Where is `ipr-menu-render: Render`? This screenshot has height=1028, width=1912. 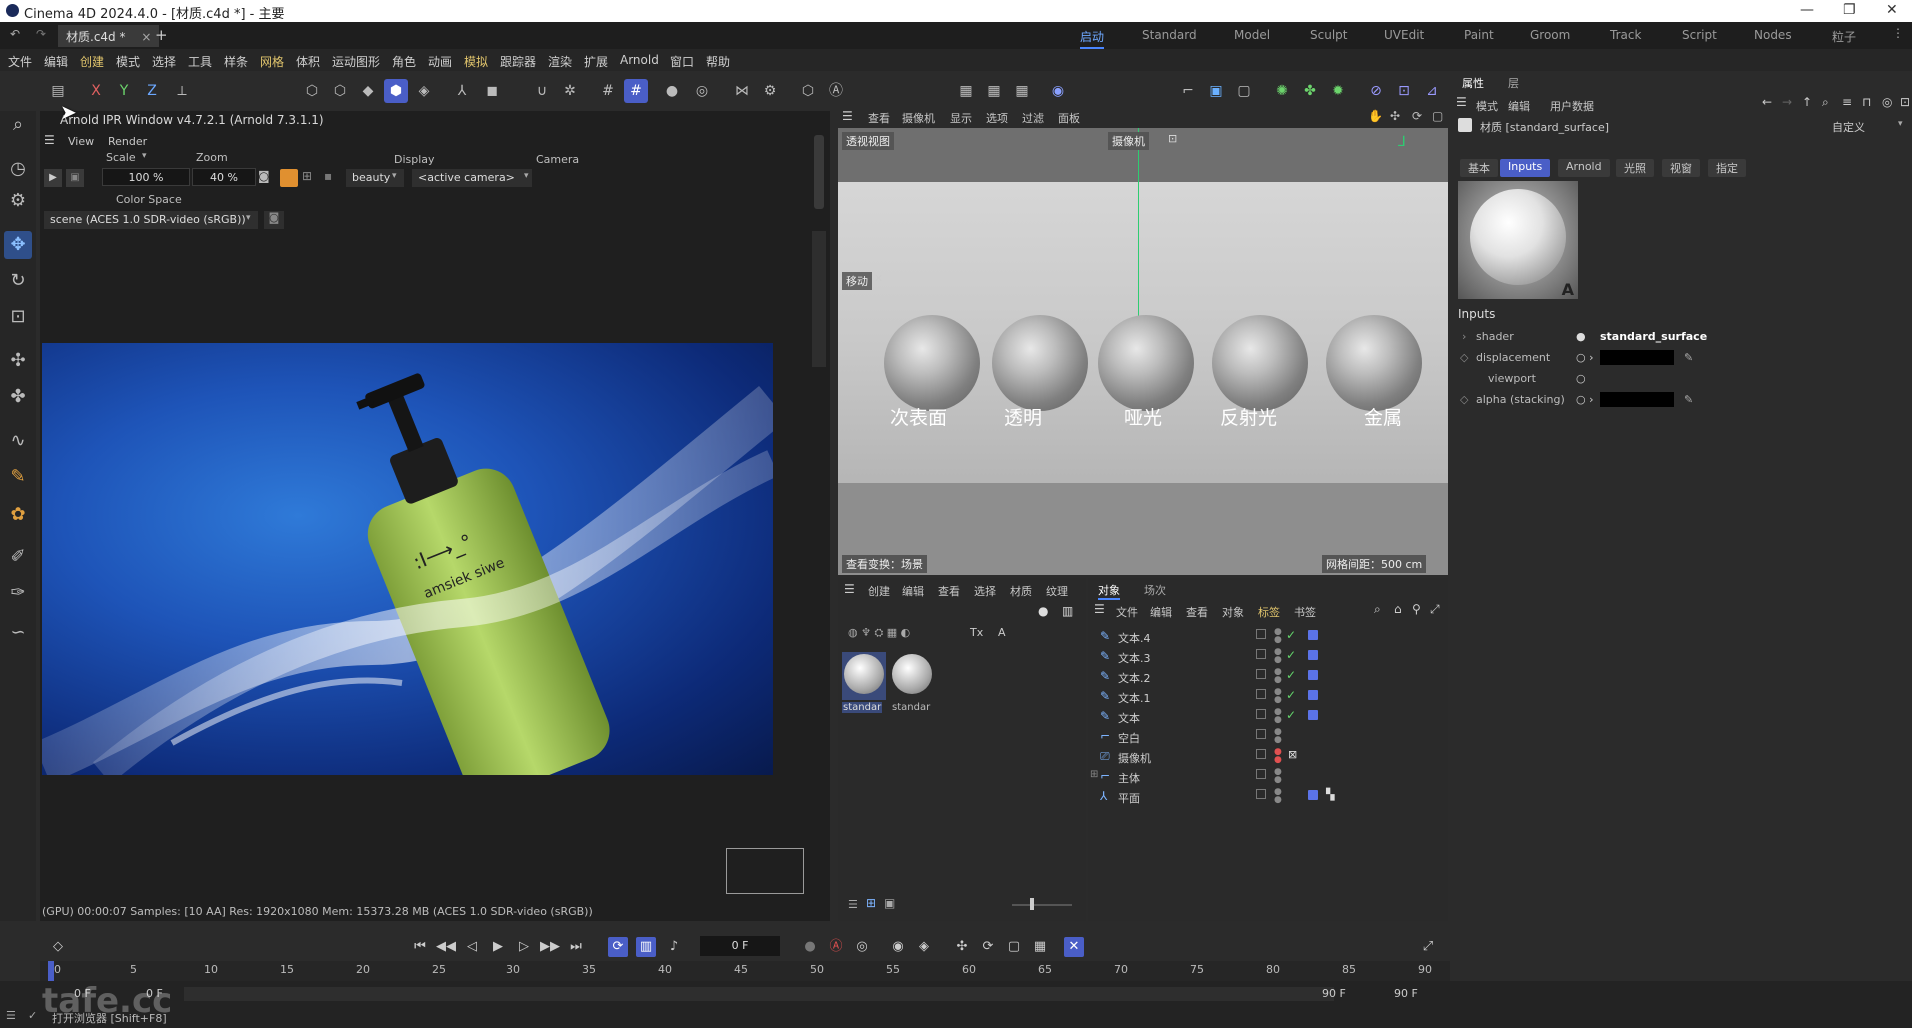
ipr-menu-render: Render is located at coordinates (127, 141).